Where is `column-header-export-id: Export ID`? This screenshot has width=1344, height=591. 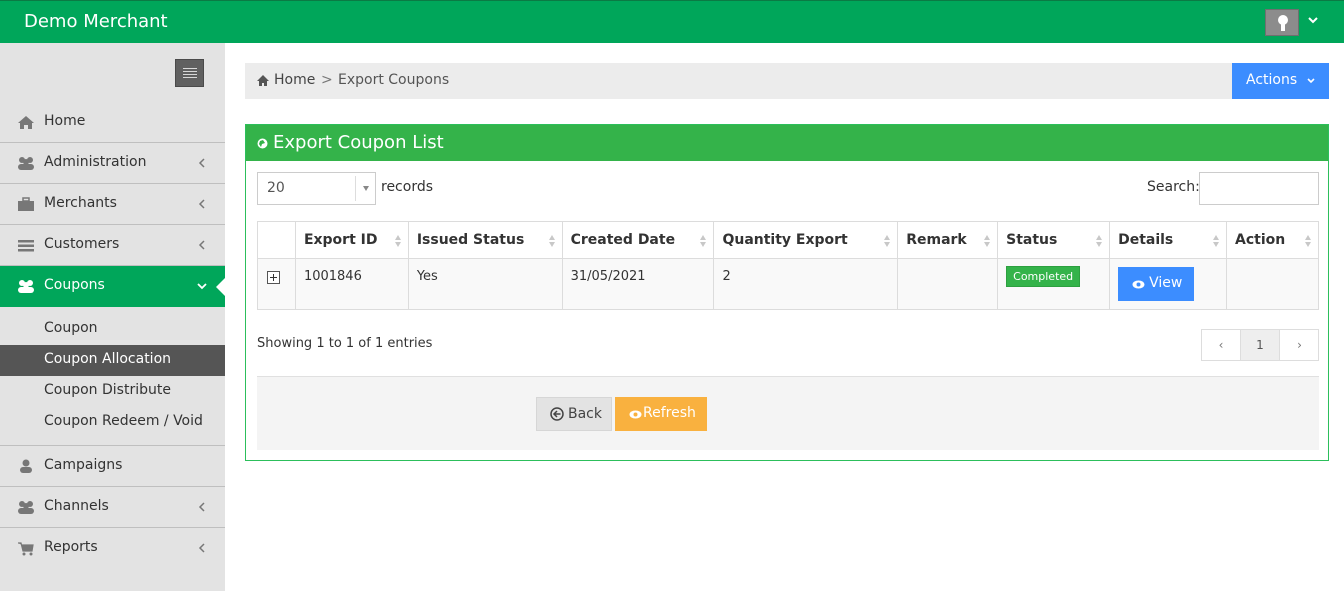 column-header-export-id: Export ID is located at coordinates (351, 240).